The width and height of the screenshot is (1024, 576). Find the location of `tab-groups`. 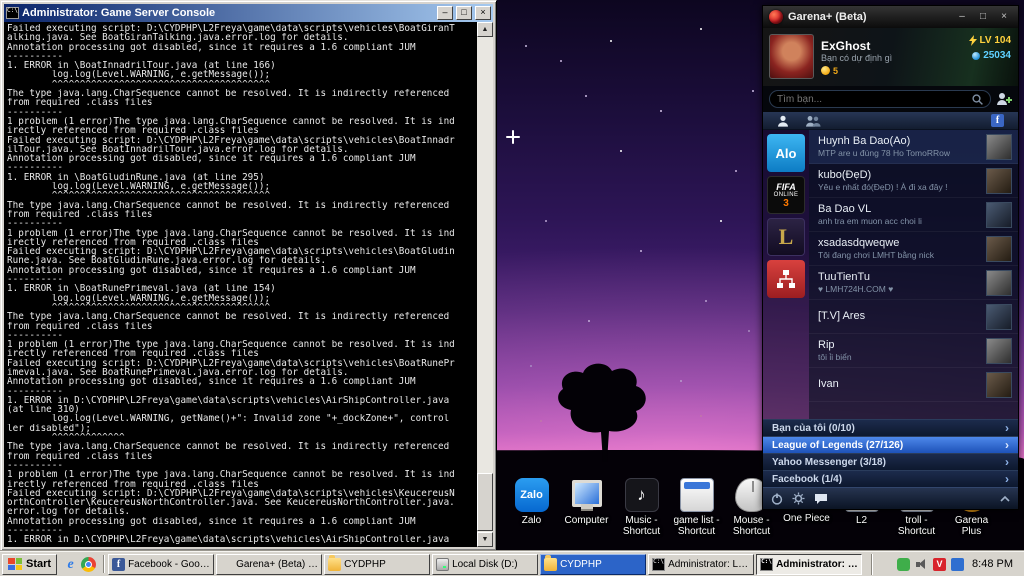

tab-groups is located at coordinates (813, 121).